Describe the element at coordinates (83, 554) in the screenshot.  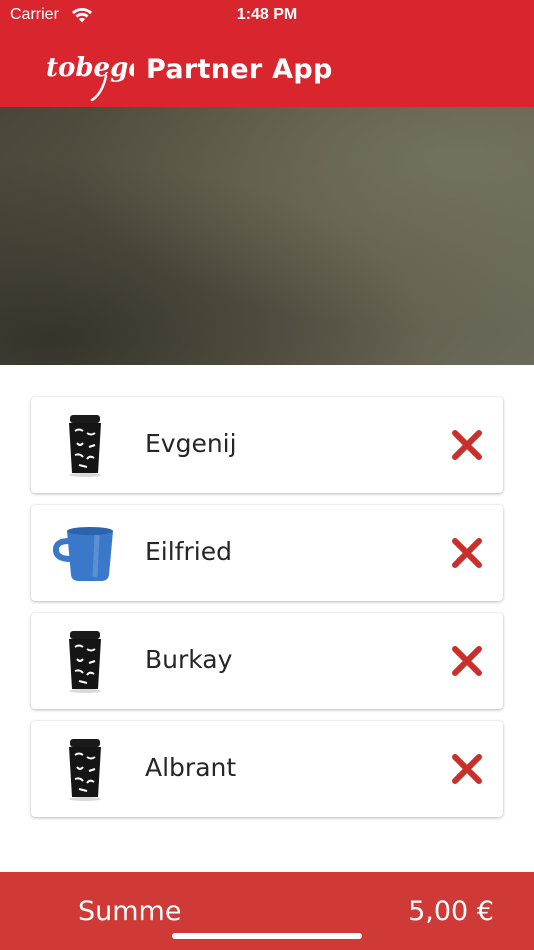
I see `blue-mug-icon` at that location.